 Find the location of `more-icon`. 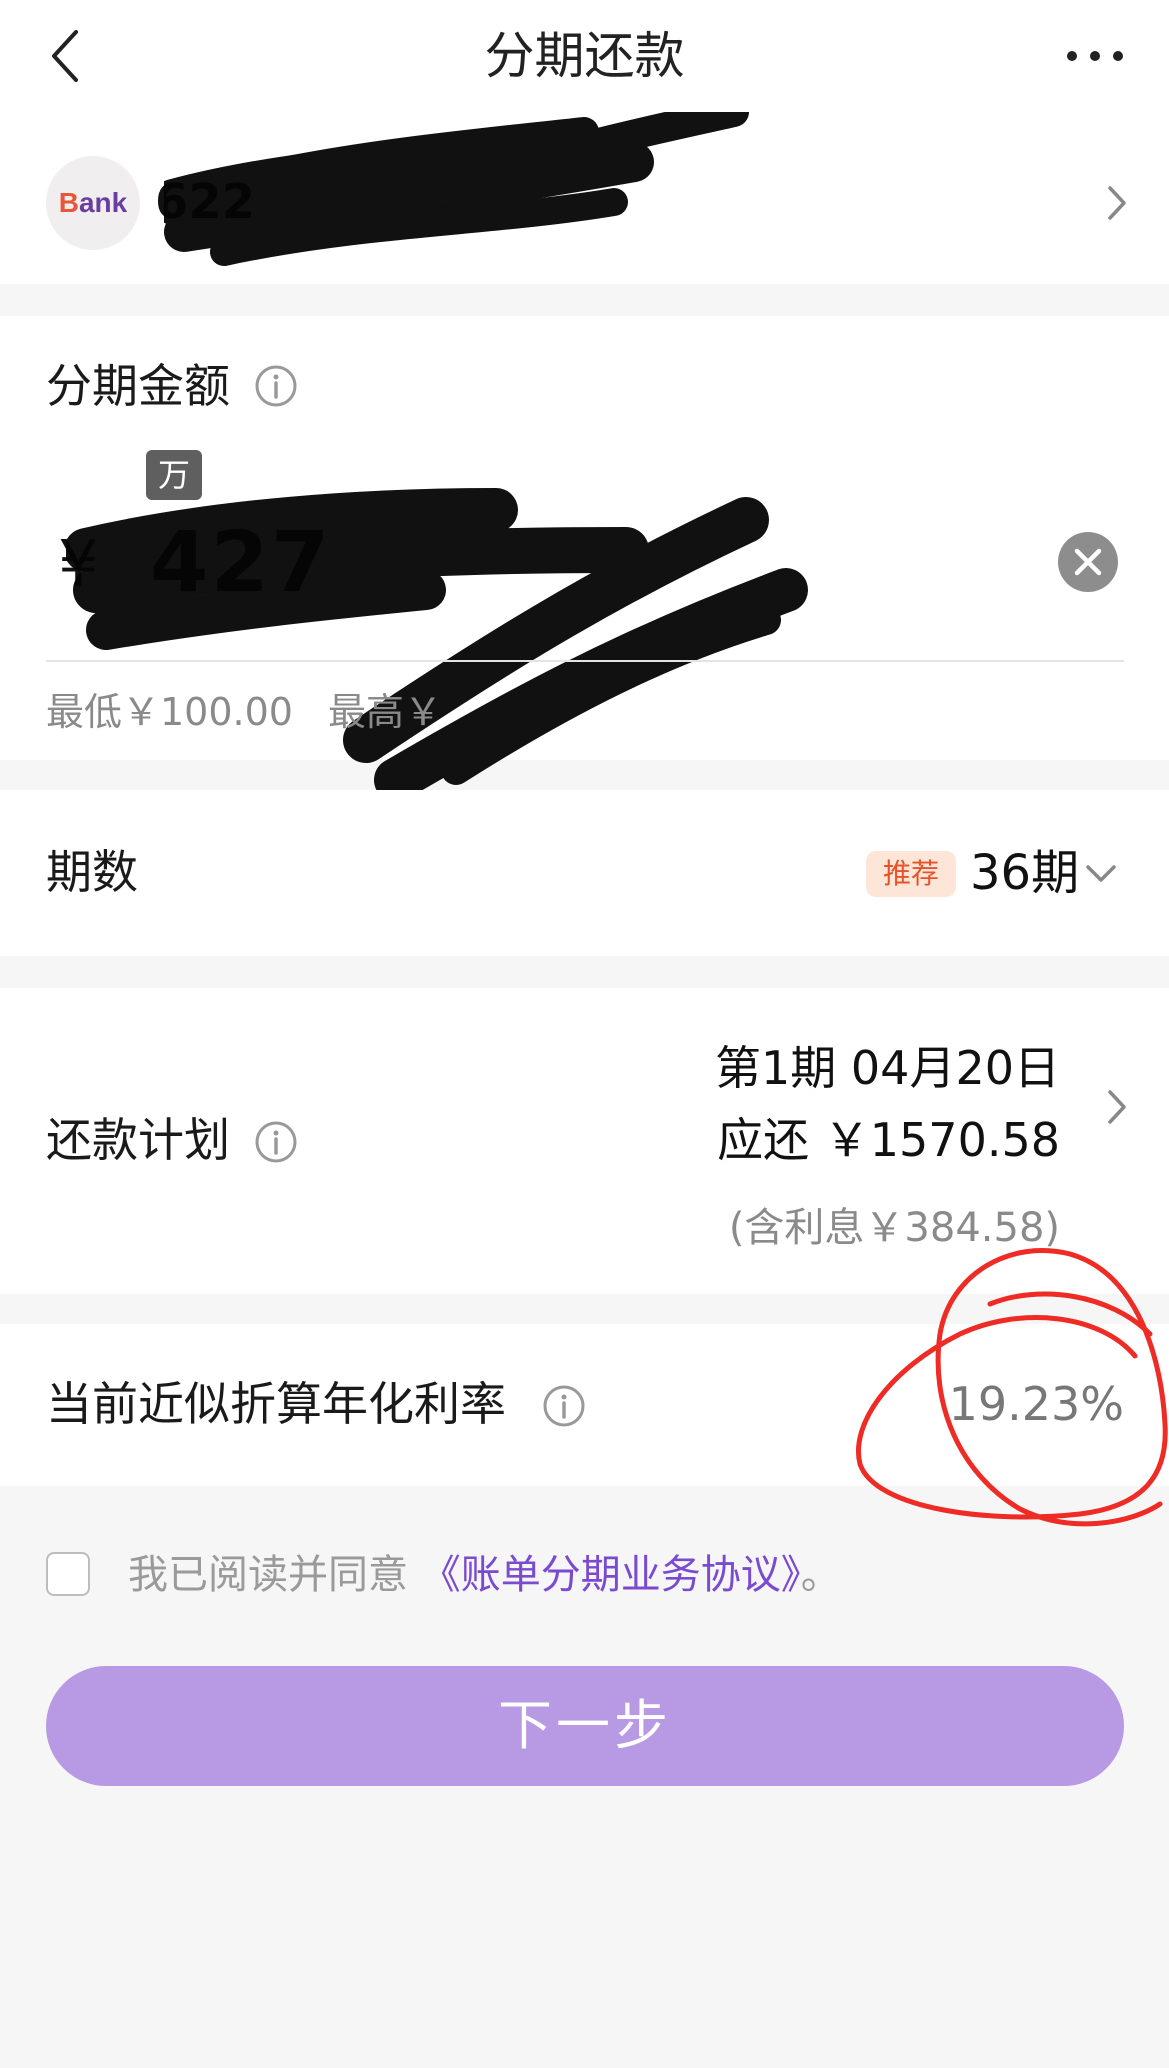

more-icon is located at coordinates (1095, 56).